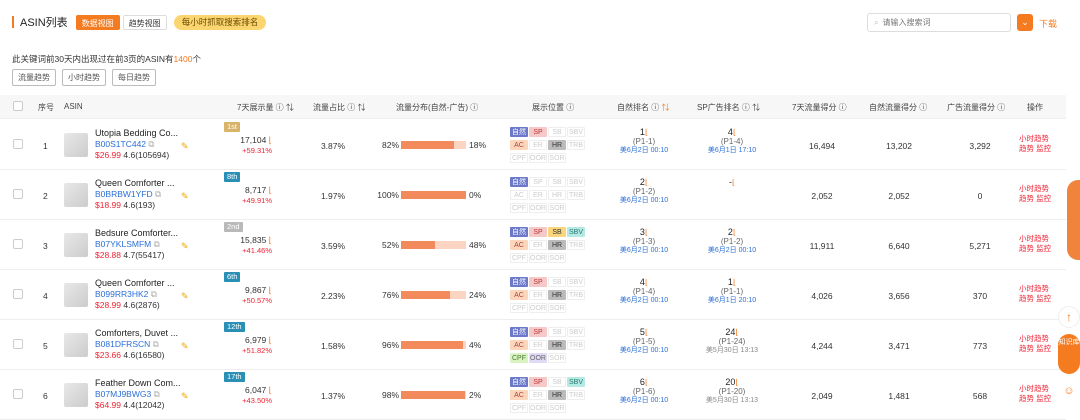  I want to click on sp-rank-cell: -⌊, so click(732, 183).